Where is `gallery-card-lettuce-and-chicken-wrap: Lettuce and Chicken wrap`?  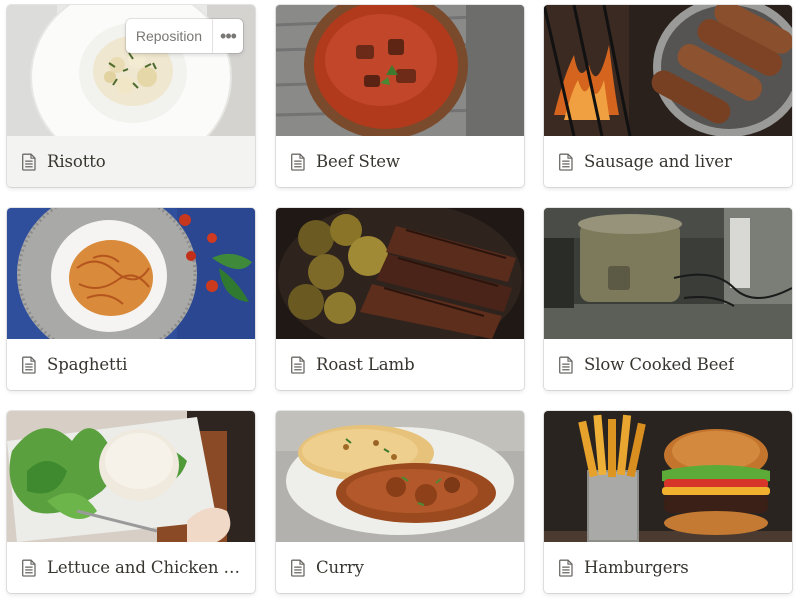
gallery-card-lettuce-and-chicken-wrap: Lettuce and Chicken wrap is located at coordinates (131, 502).